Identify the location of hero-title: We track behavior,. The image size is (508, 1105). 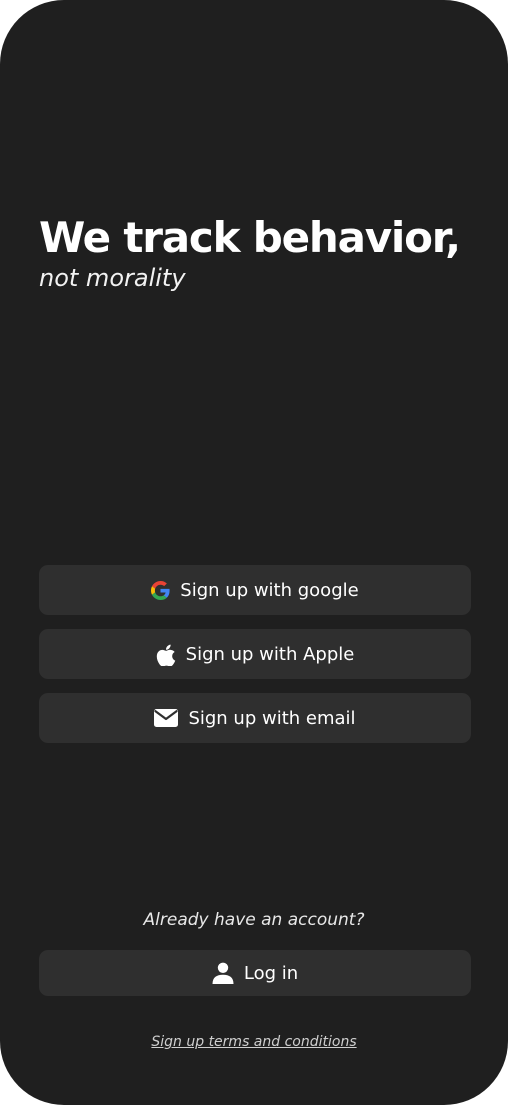
(250, 237).